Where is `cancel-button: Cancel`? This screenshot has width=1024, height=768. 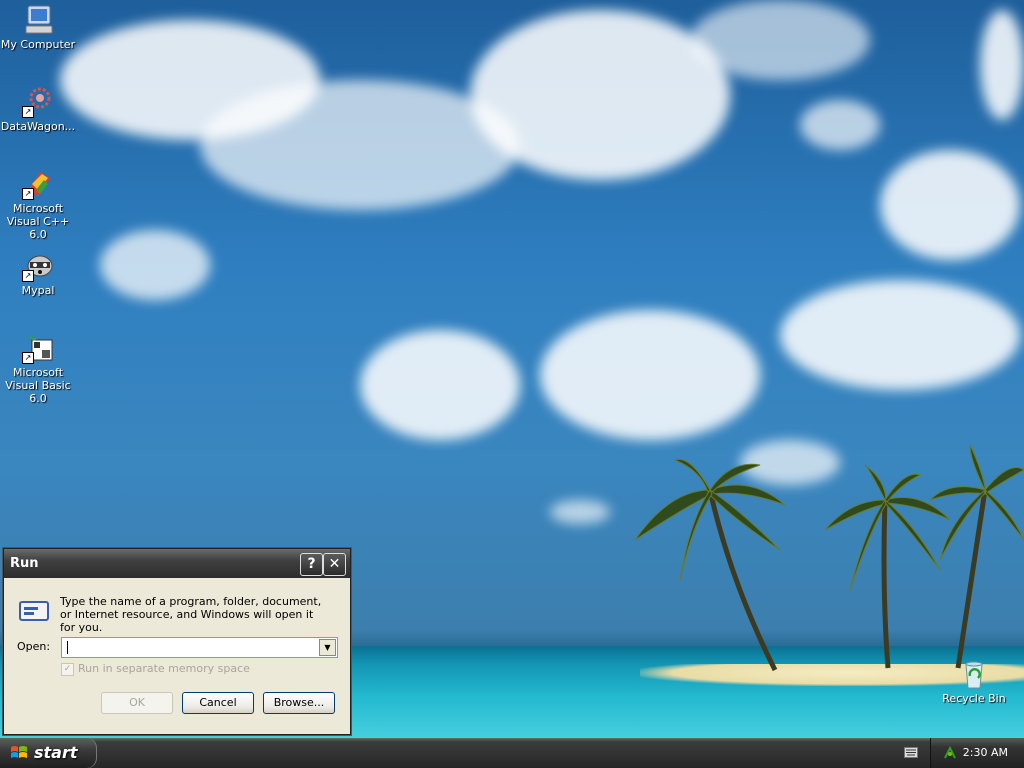 cancel-button: Cancel is located at coordinates (218, 703).